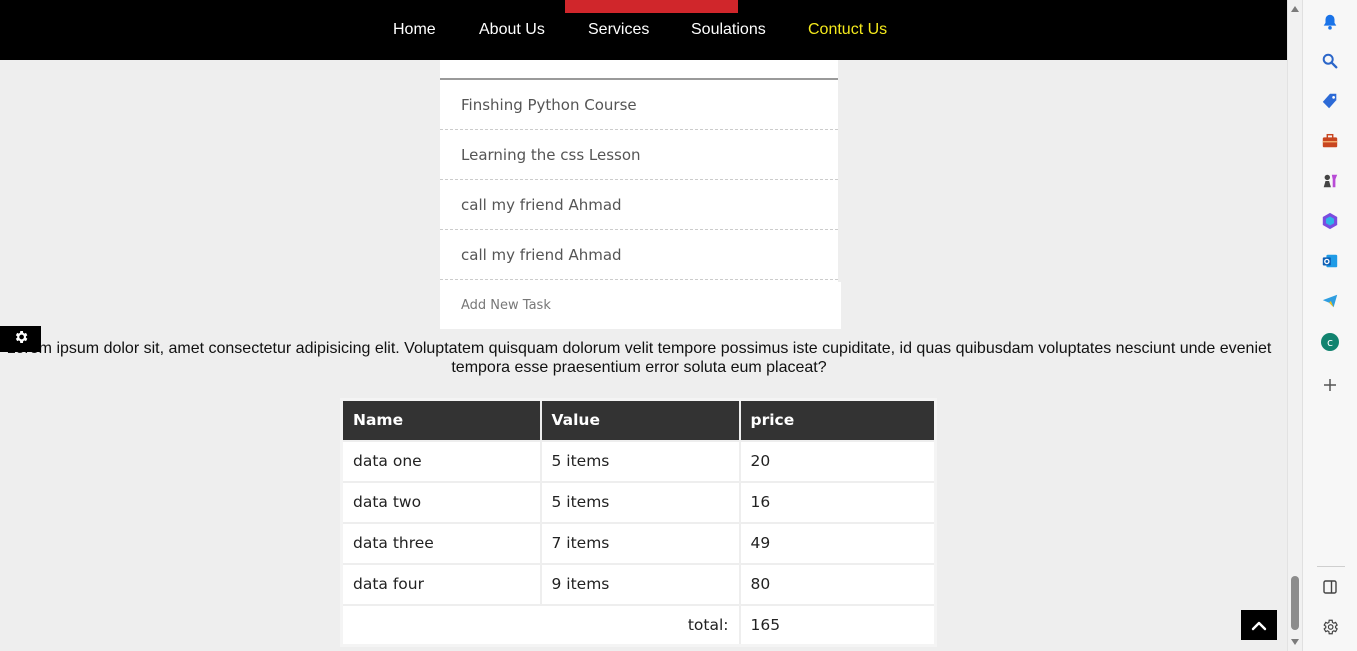  I want to click on office-icon, so click(1330, 221).